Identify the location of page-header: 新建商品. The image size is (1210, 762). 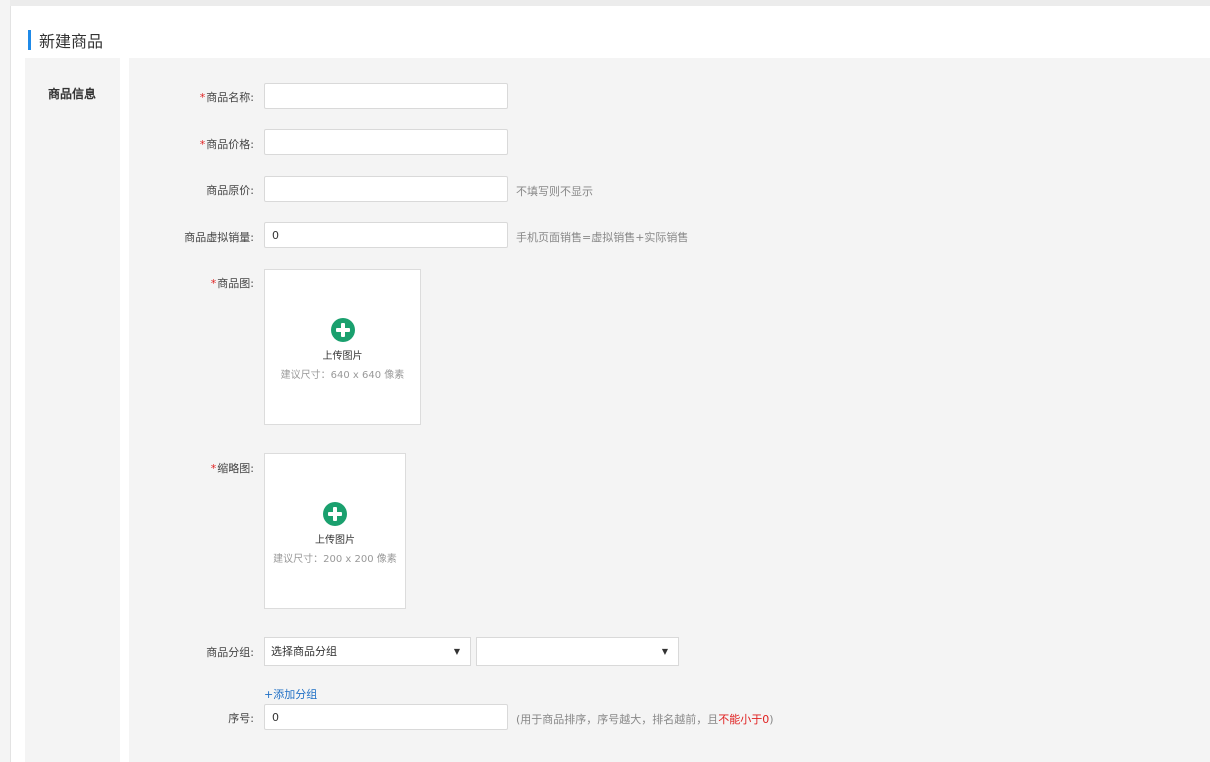
(610, 32).